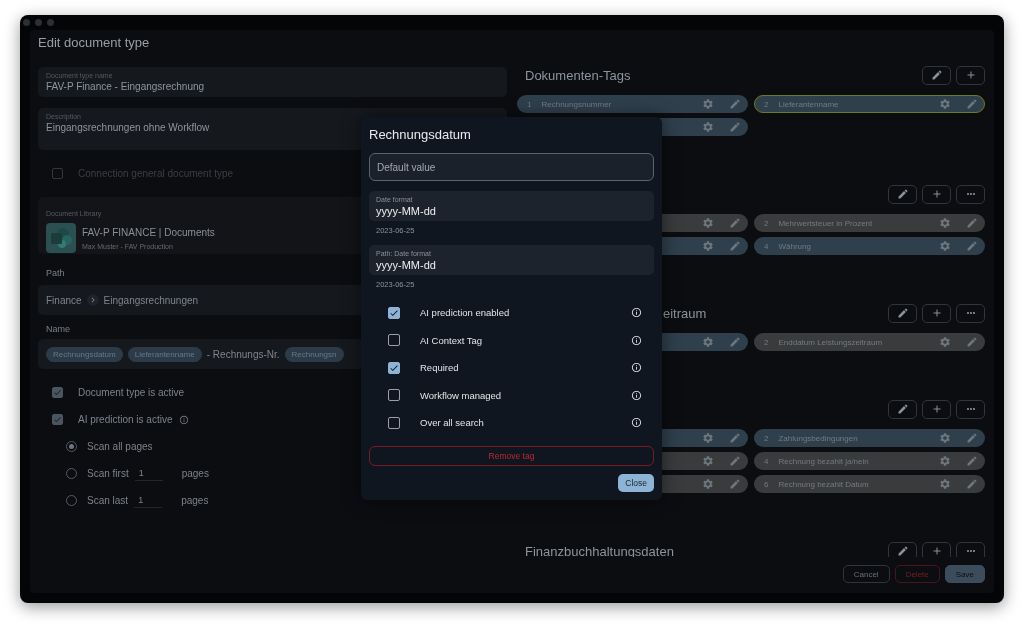  Describe the element at coordinates (151, 300) in the screenshot. I see `path-segment: Eingangsrechnungen` at that location.